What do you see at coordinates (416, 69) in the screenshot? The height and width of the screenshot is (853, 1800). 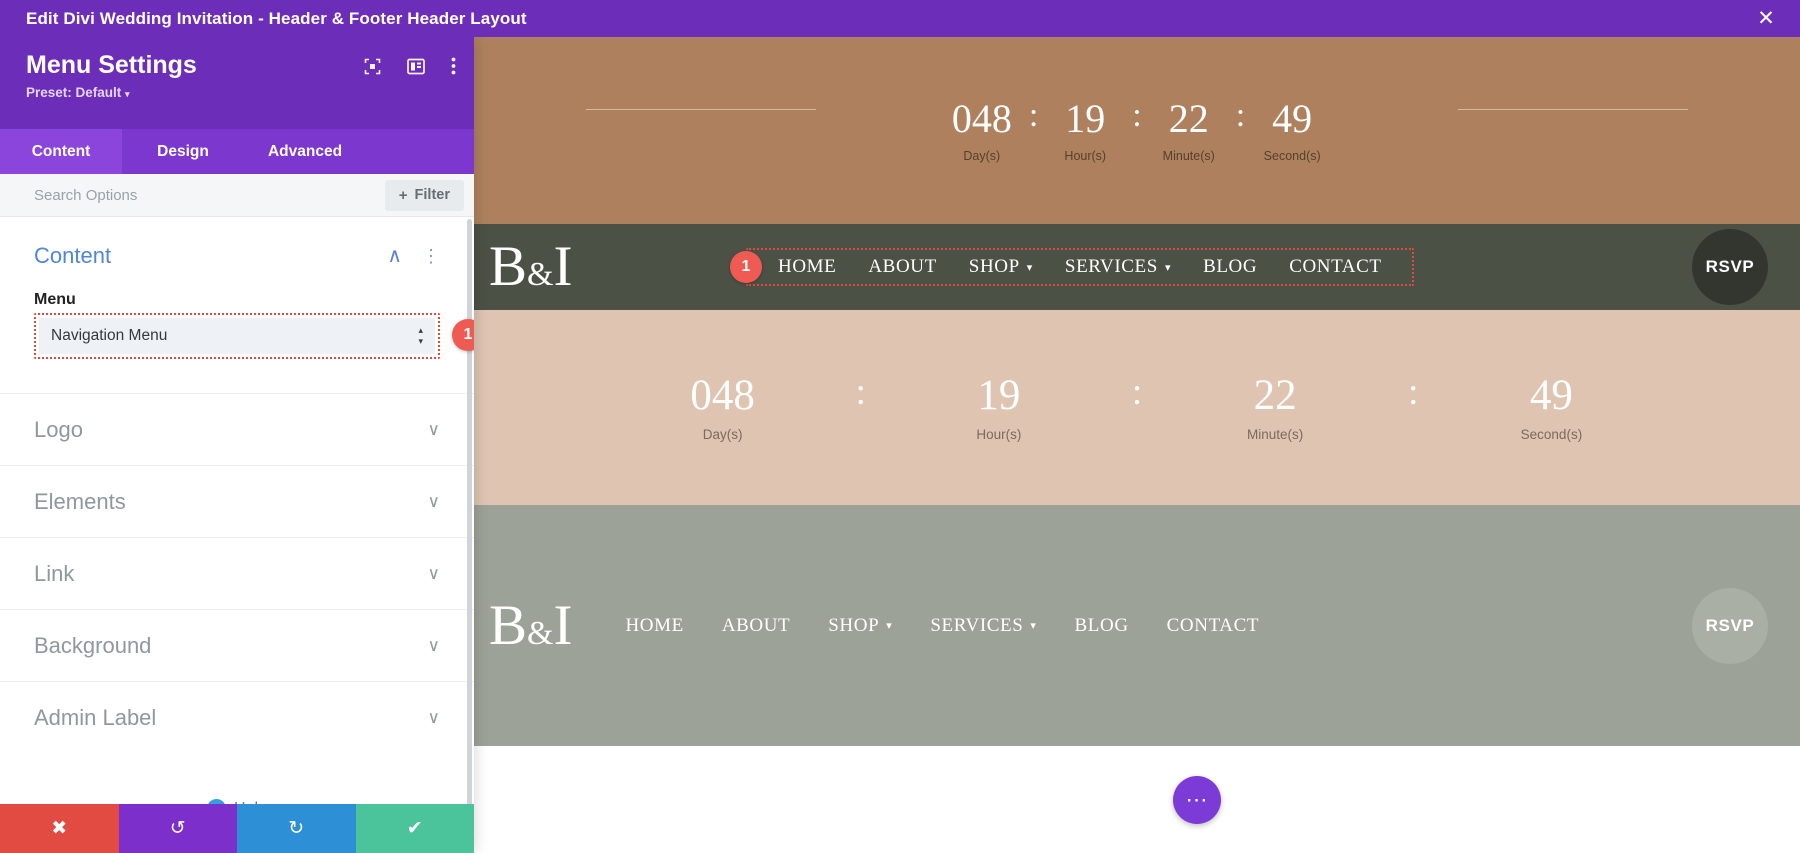 I see `layout-icon` at bounding box center [416, 69].